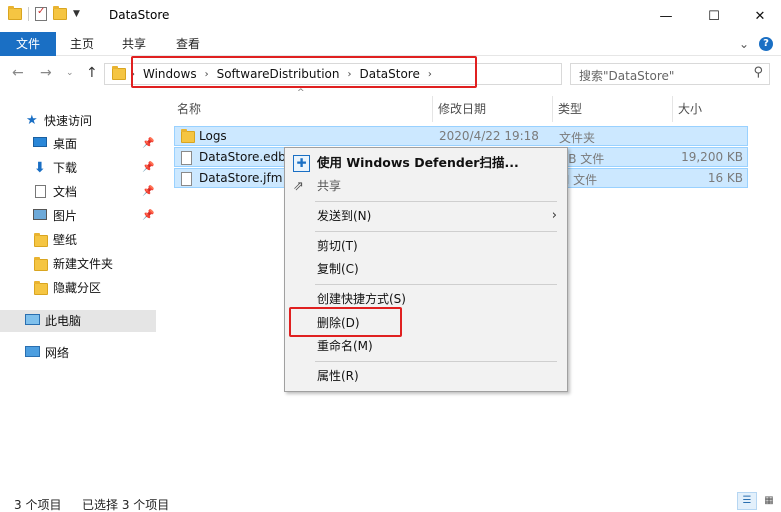  Describe the element at coordinates (666, 16) in the screenshot. I see `minimize-button: —` at that location.